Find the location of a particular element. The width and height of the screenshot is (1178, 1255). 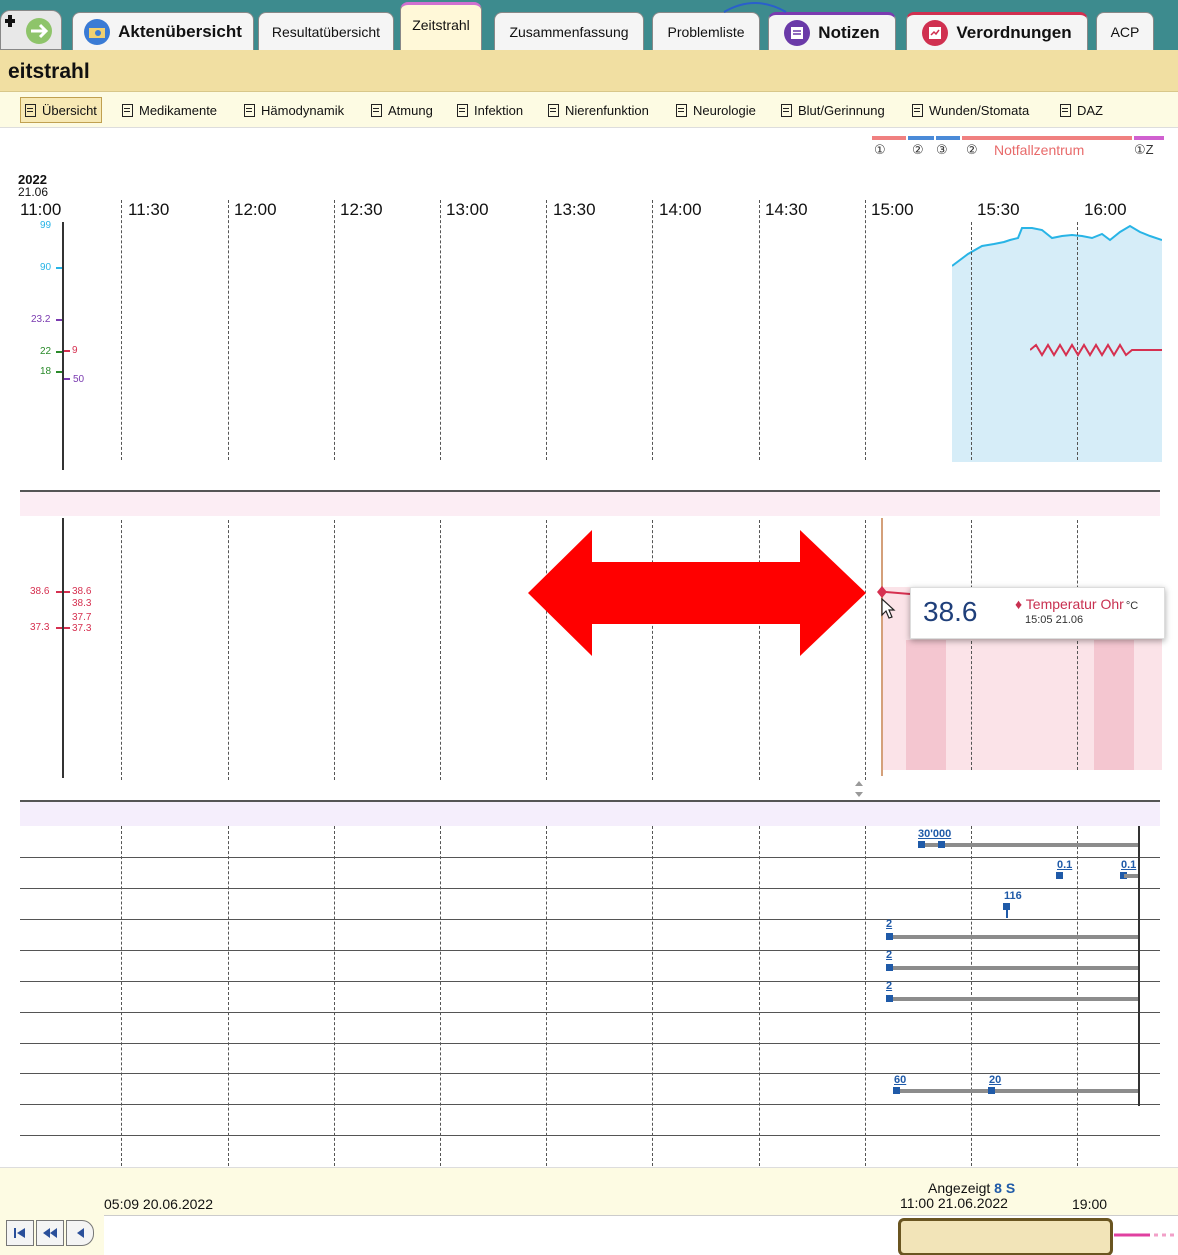

tooltip-unit: °C is located at coordinates (1132, 606).